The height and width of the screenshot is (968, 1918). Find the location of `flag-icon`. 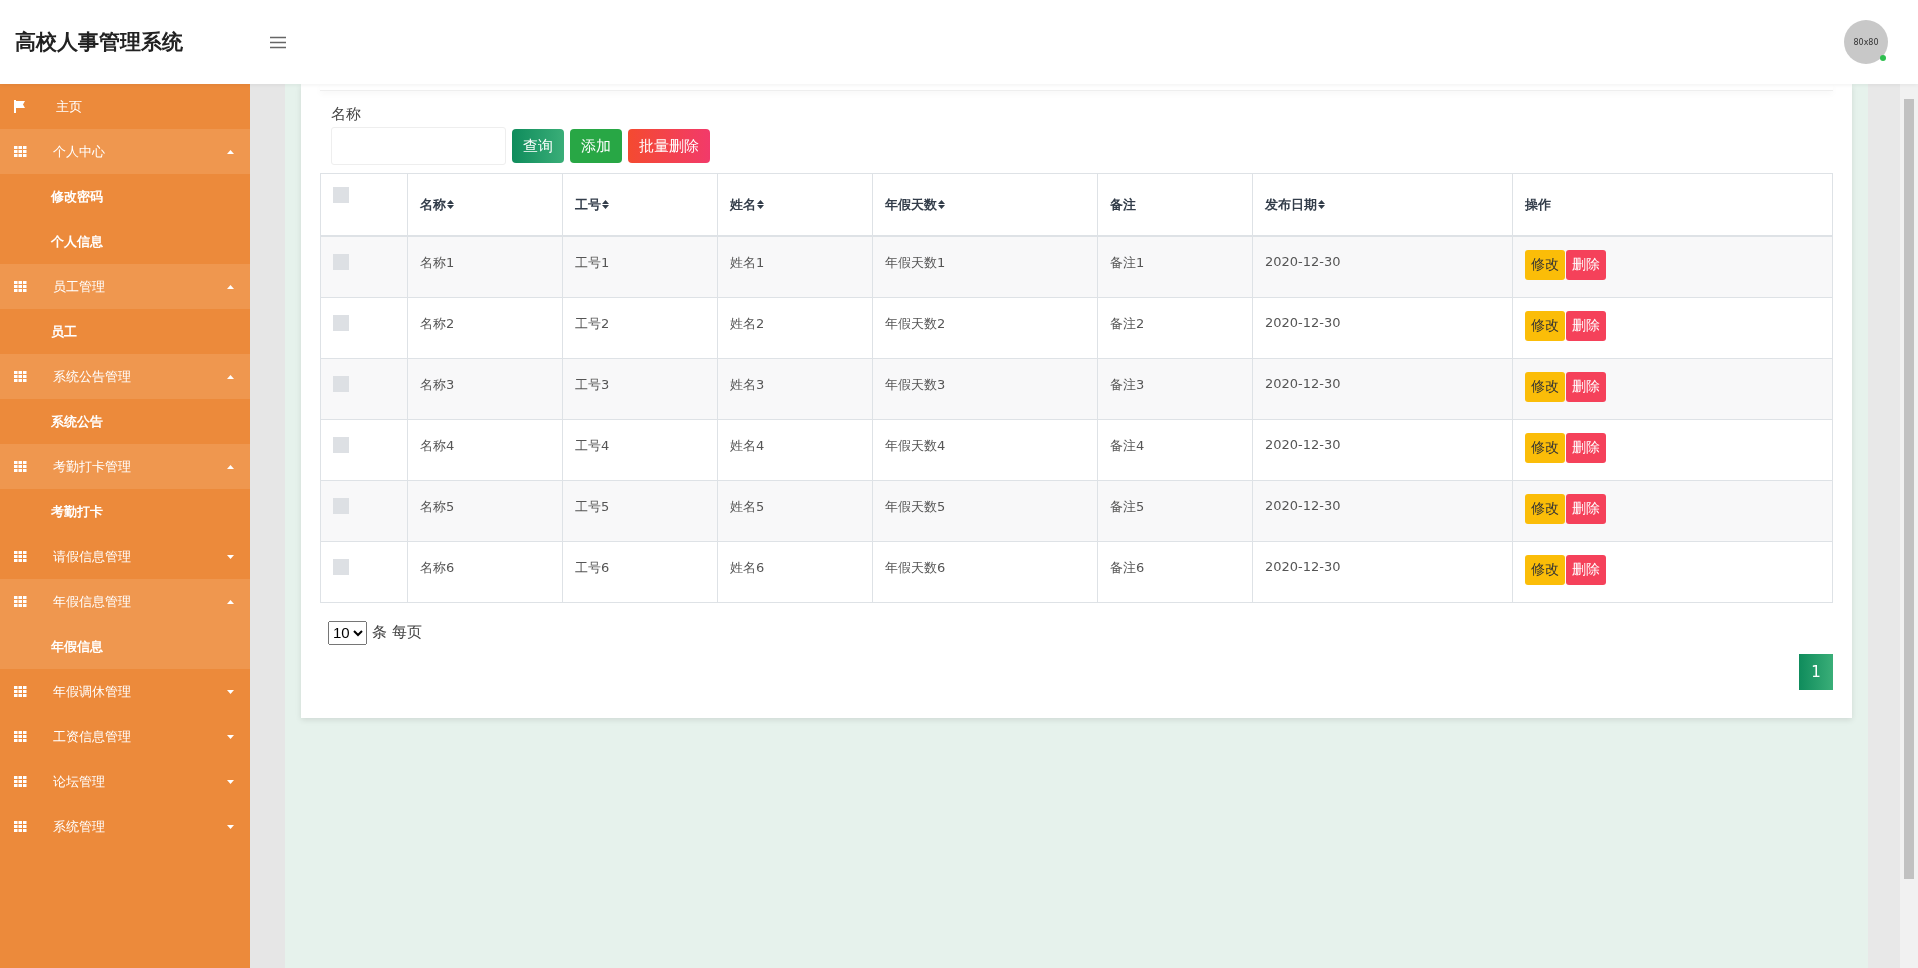

flag-icon is located at coordinates (20, 106).